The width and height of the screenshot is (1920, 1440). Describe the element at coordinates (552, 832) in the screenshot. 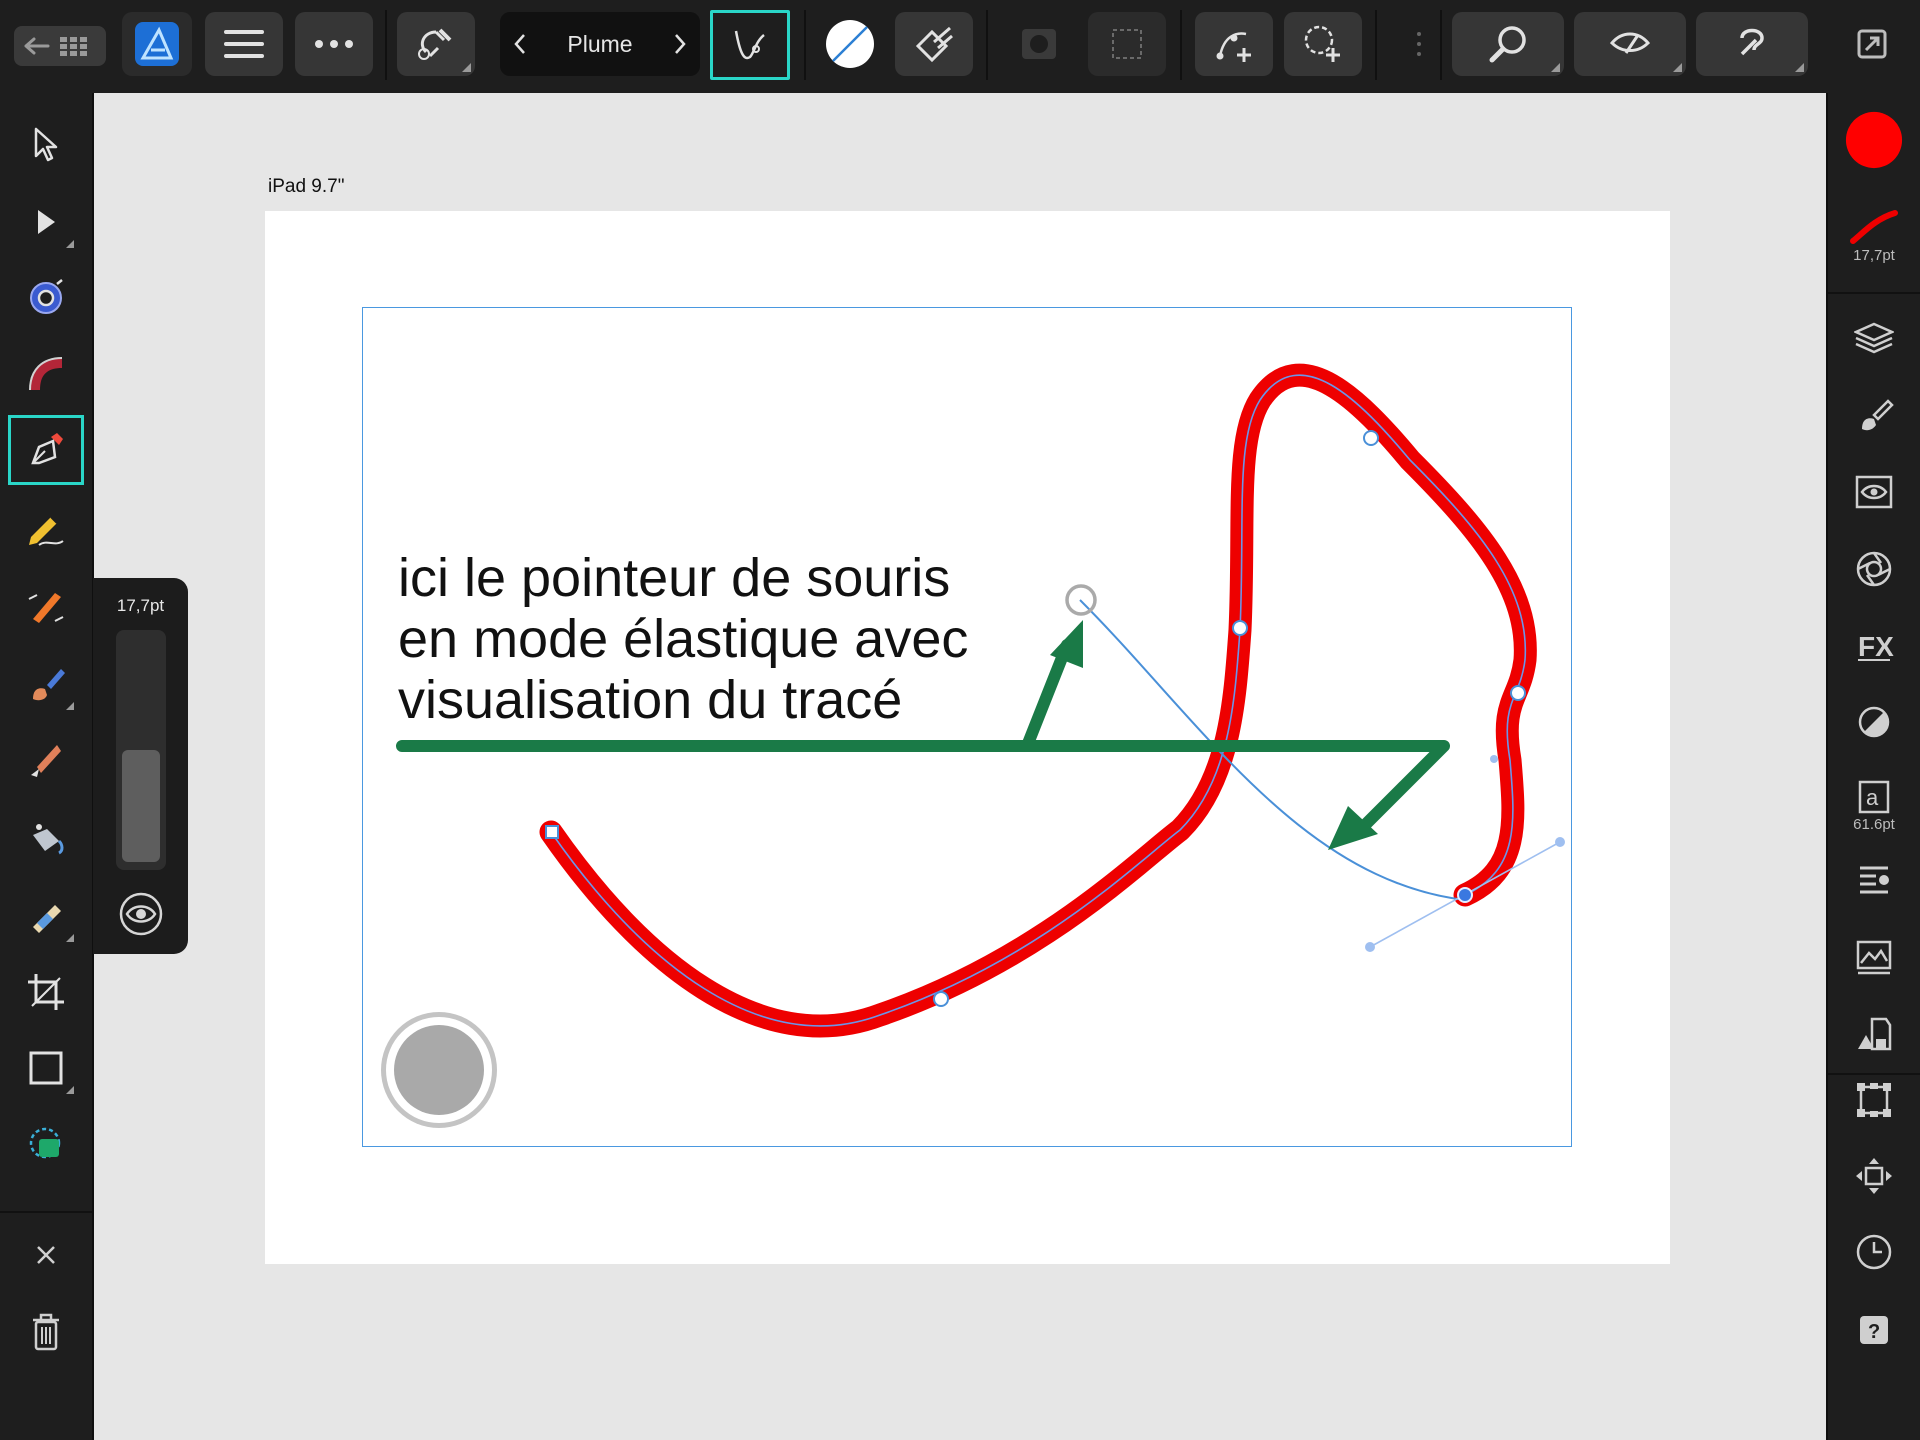

I see `path-start-node` at that location.